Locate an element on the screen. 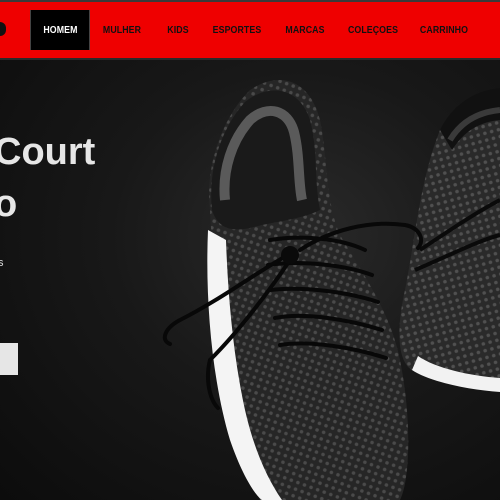 The width and height of the screenshot is (500, 500). nav-item-kids: KIDS is located at coordinates (177, 30).